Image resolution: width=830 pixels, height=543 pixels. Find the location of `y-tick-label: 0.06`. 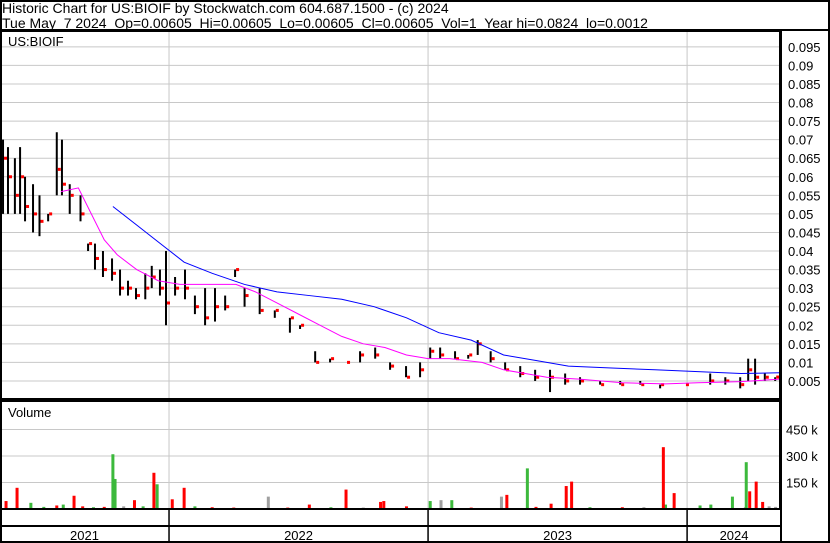

y-tick-label: 0.06 is located at coordinates (800, 177).